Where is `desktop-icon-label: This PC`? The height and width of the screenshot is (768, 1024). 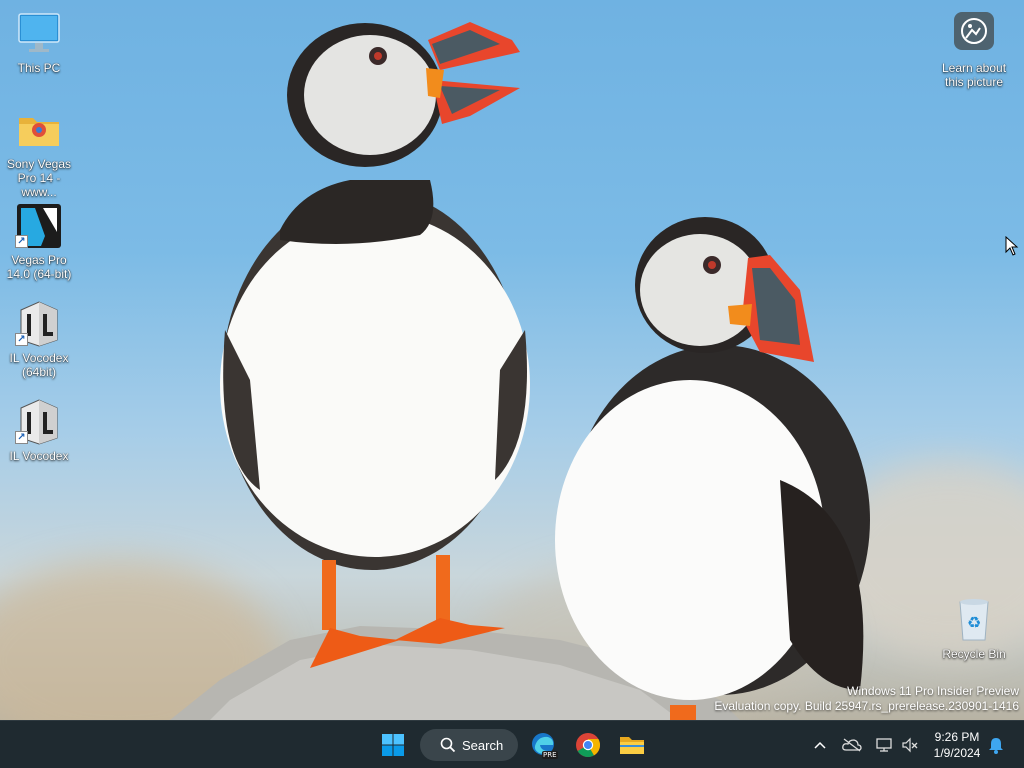 desktop-icon-label: This PC is located at coordinates (39, 68).